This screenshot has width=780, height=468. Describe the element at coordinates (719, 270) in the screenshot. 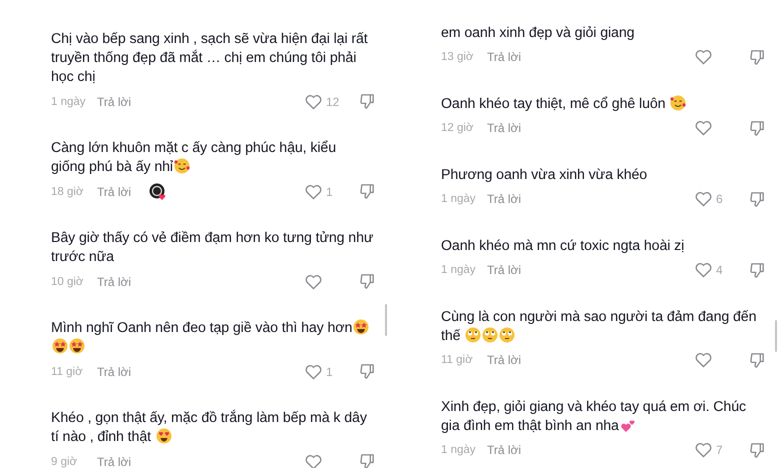

I see `like-count: 4` at that location.